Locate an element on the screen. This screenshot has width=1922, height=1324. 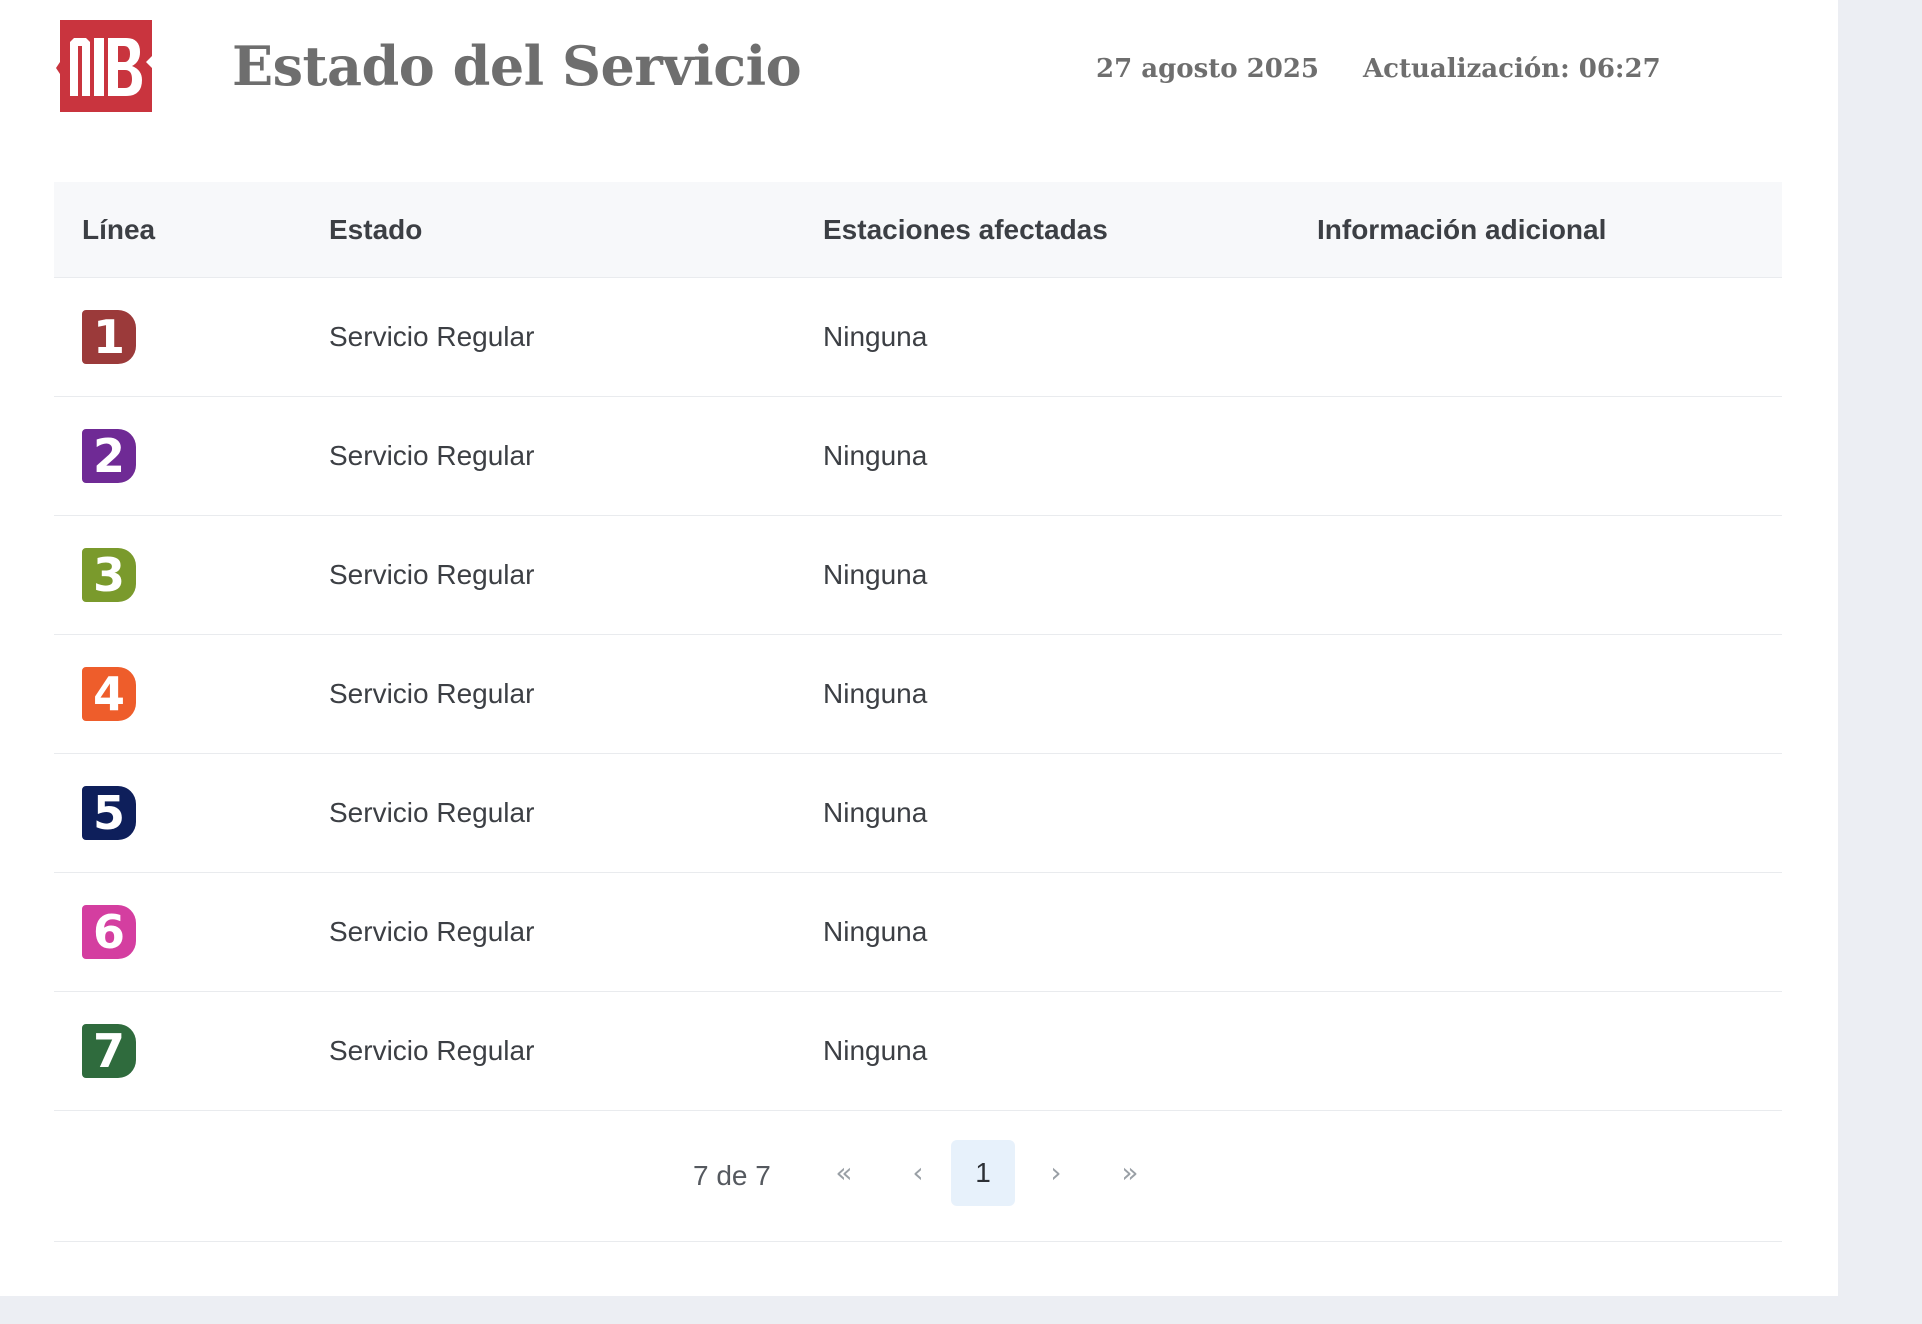
page-1-button: 1 is located at coordinates (983, 1173).